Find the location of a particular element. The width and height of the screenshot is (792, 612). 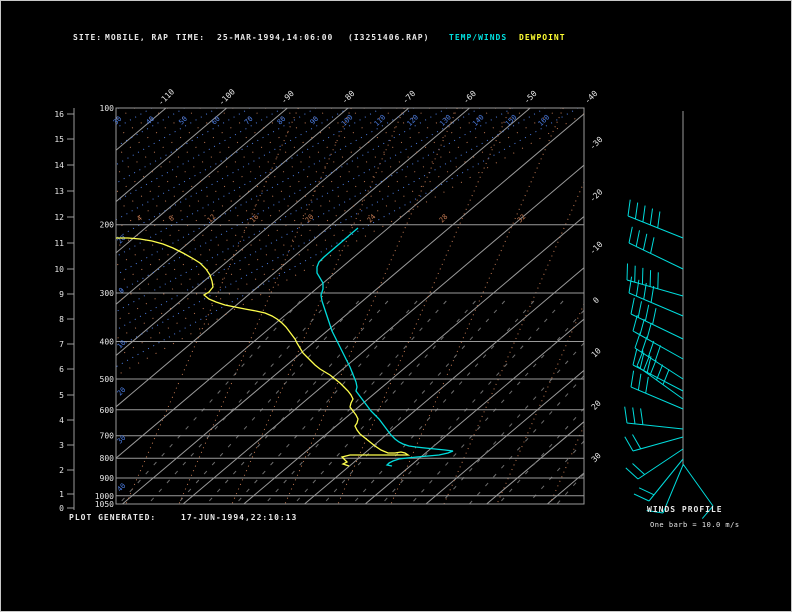

dry-adiabat-label: 130 is located at coordinates (445, 120).